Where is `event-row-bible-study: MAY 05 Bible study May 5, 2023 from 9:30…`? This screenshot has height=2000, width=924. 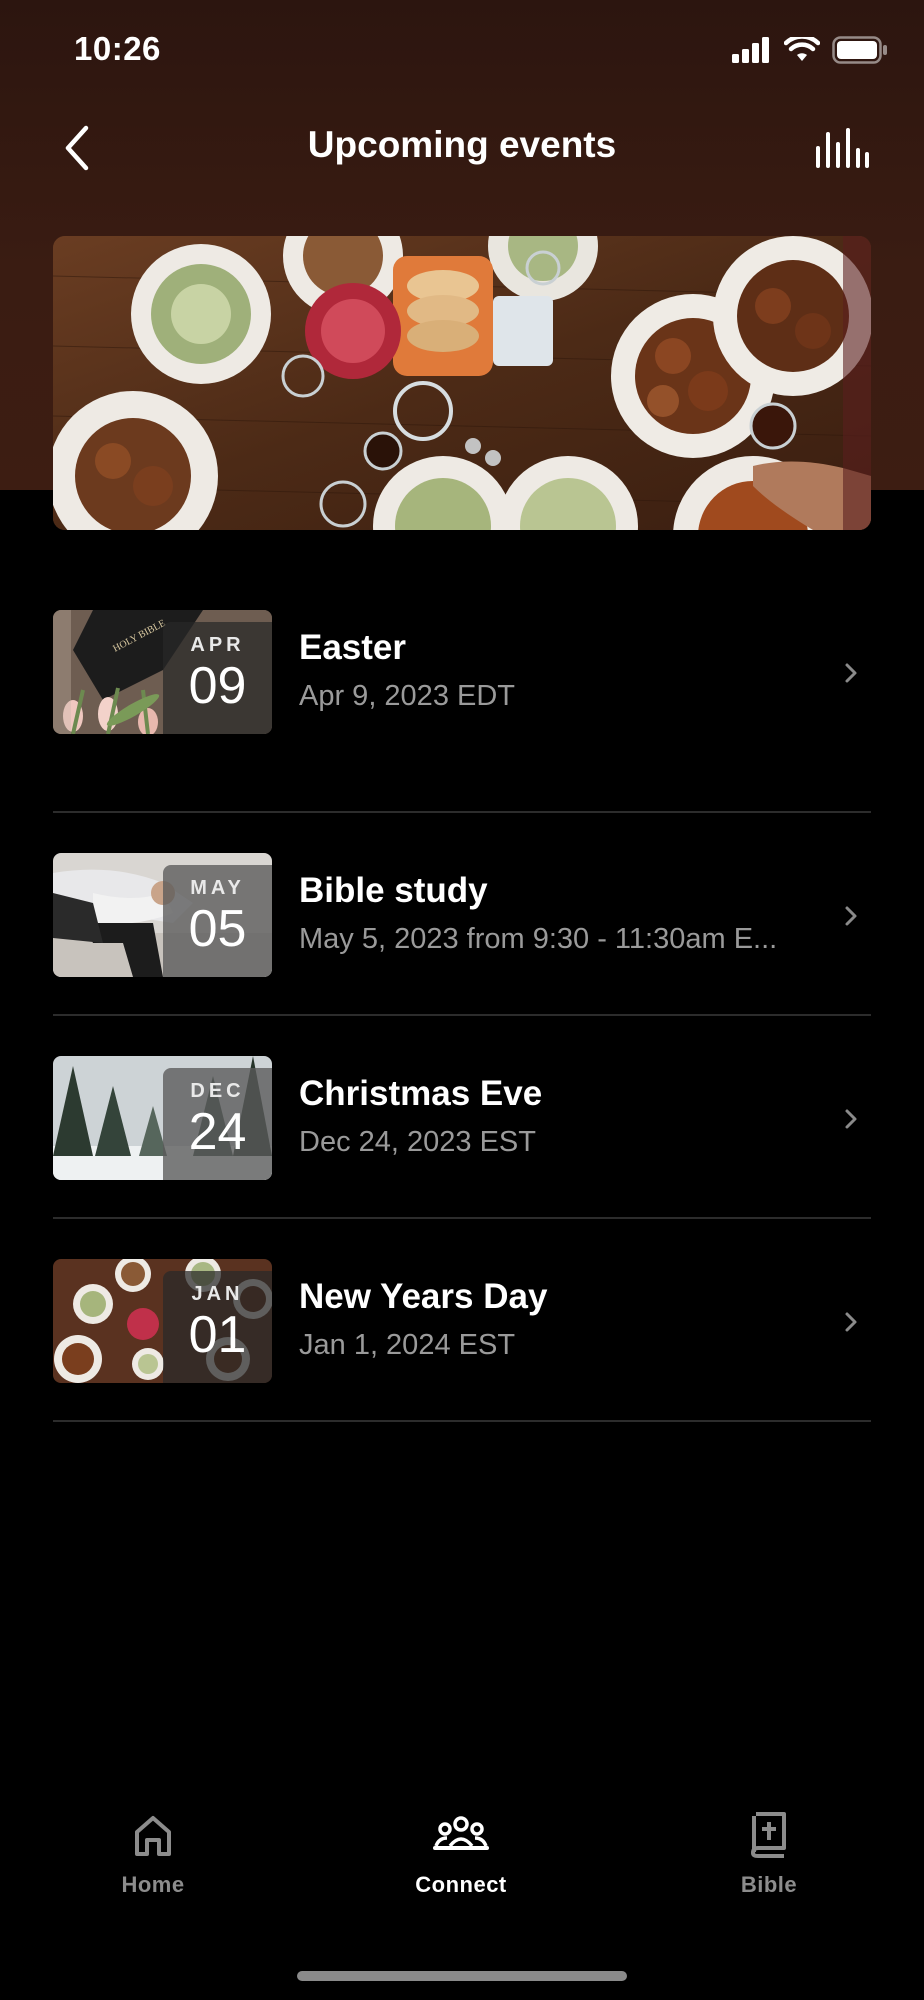 event-row-bible-study: MAY 05 Bible study May 5, 2023 from 9:30… is located at coordinates (462, 914).